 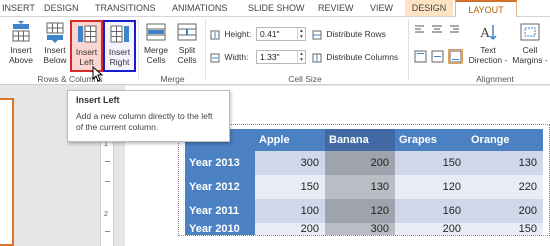 I want to click on split-cells-button: Split Cells, so click(x=187, y=46).